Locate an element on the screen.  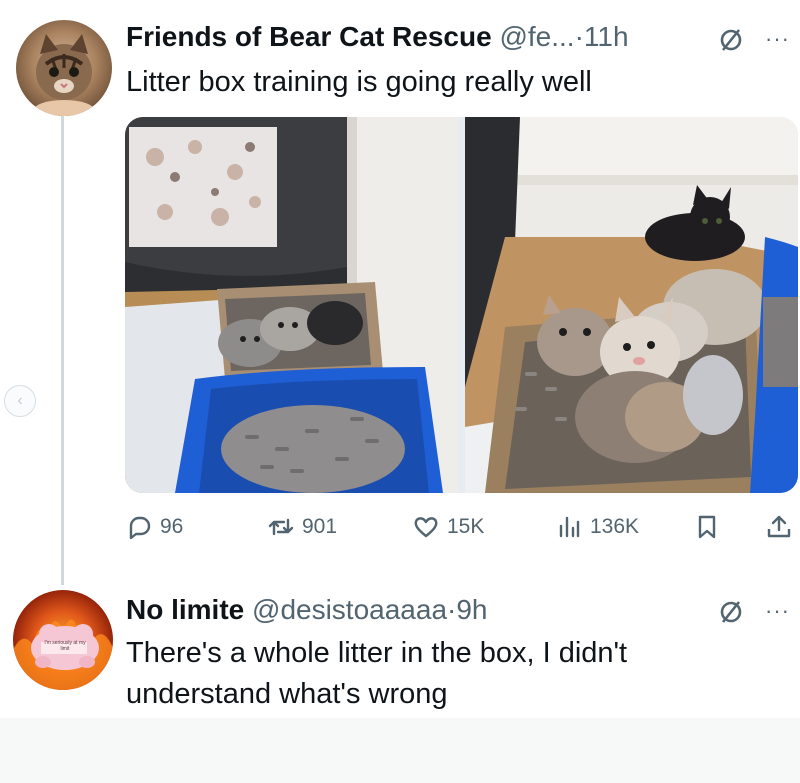
views-button: 136K is located at coordinates (597, 527).